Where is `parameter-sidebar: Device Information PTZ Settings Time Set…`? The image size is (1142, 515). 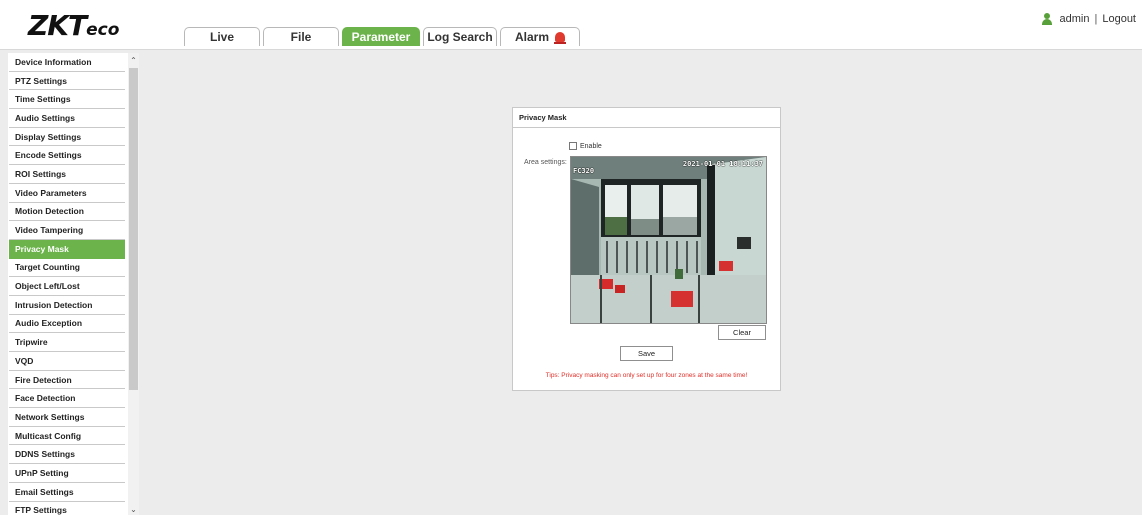 parameter-sidebar: Device Information PTZ Settings Time Set… is located at coordinates (73, 284).